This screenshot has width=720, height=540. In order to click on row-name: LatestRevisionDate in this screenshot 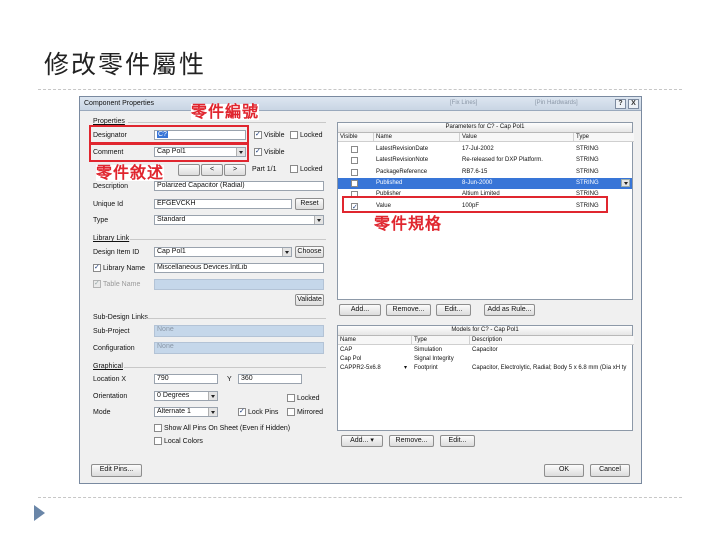, I will do `click(402, 149)`.